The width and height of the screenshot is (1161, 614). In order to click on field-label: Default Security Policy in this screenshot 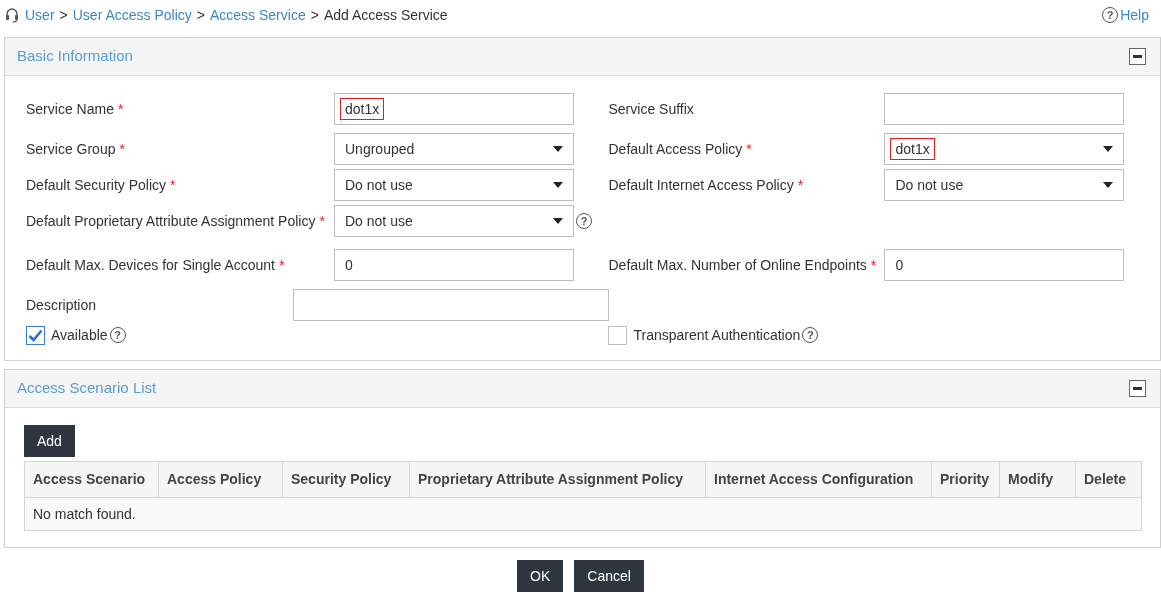, I will do `click(96, 185)`.